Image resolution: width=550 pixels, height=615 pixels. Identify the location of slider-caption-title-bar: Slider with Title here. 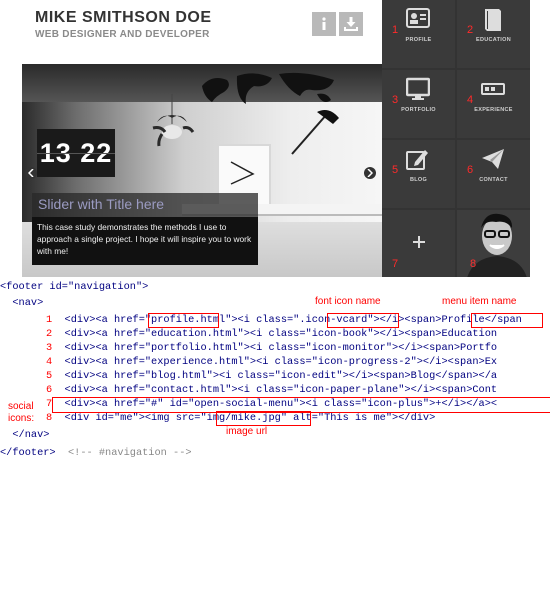
(145, 205).